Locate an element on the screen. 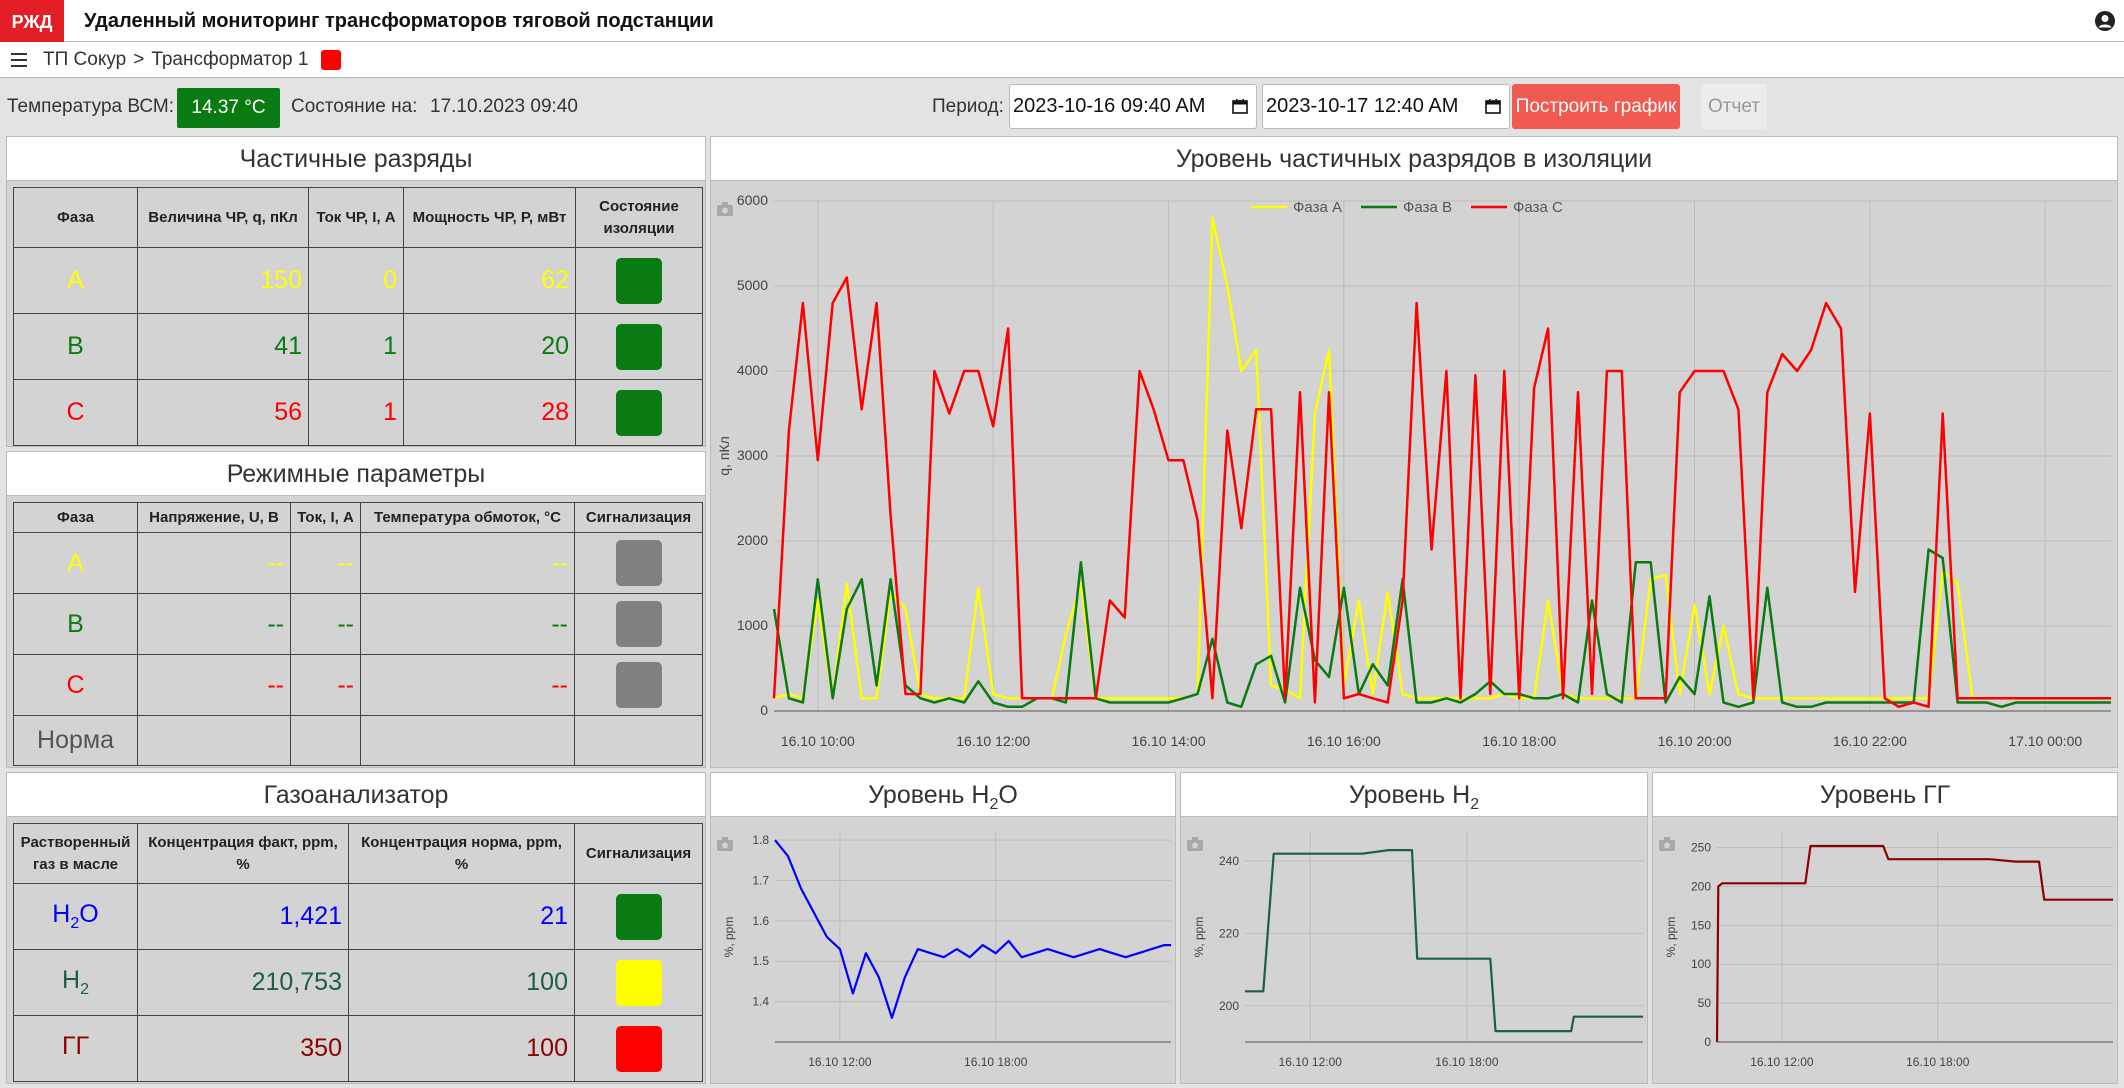 Image resolution: width=2124 pixels, height=1088 pixels. y-tick-label: 50 is located at coordinates (1705, 1003).